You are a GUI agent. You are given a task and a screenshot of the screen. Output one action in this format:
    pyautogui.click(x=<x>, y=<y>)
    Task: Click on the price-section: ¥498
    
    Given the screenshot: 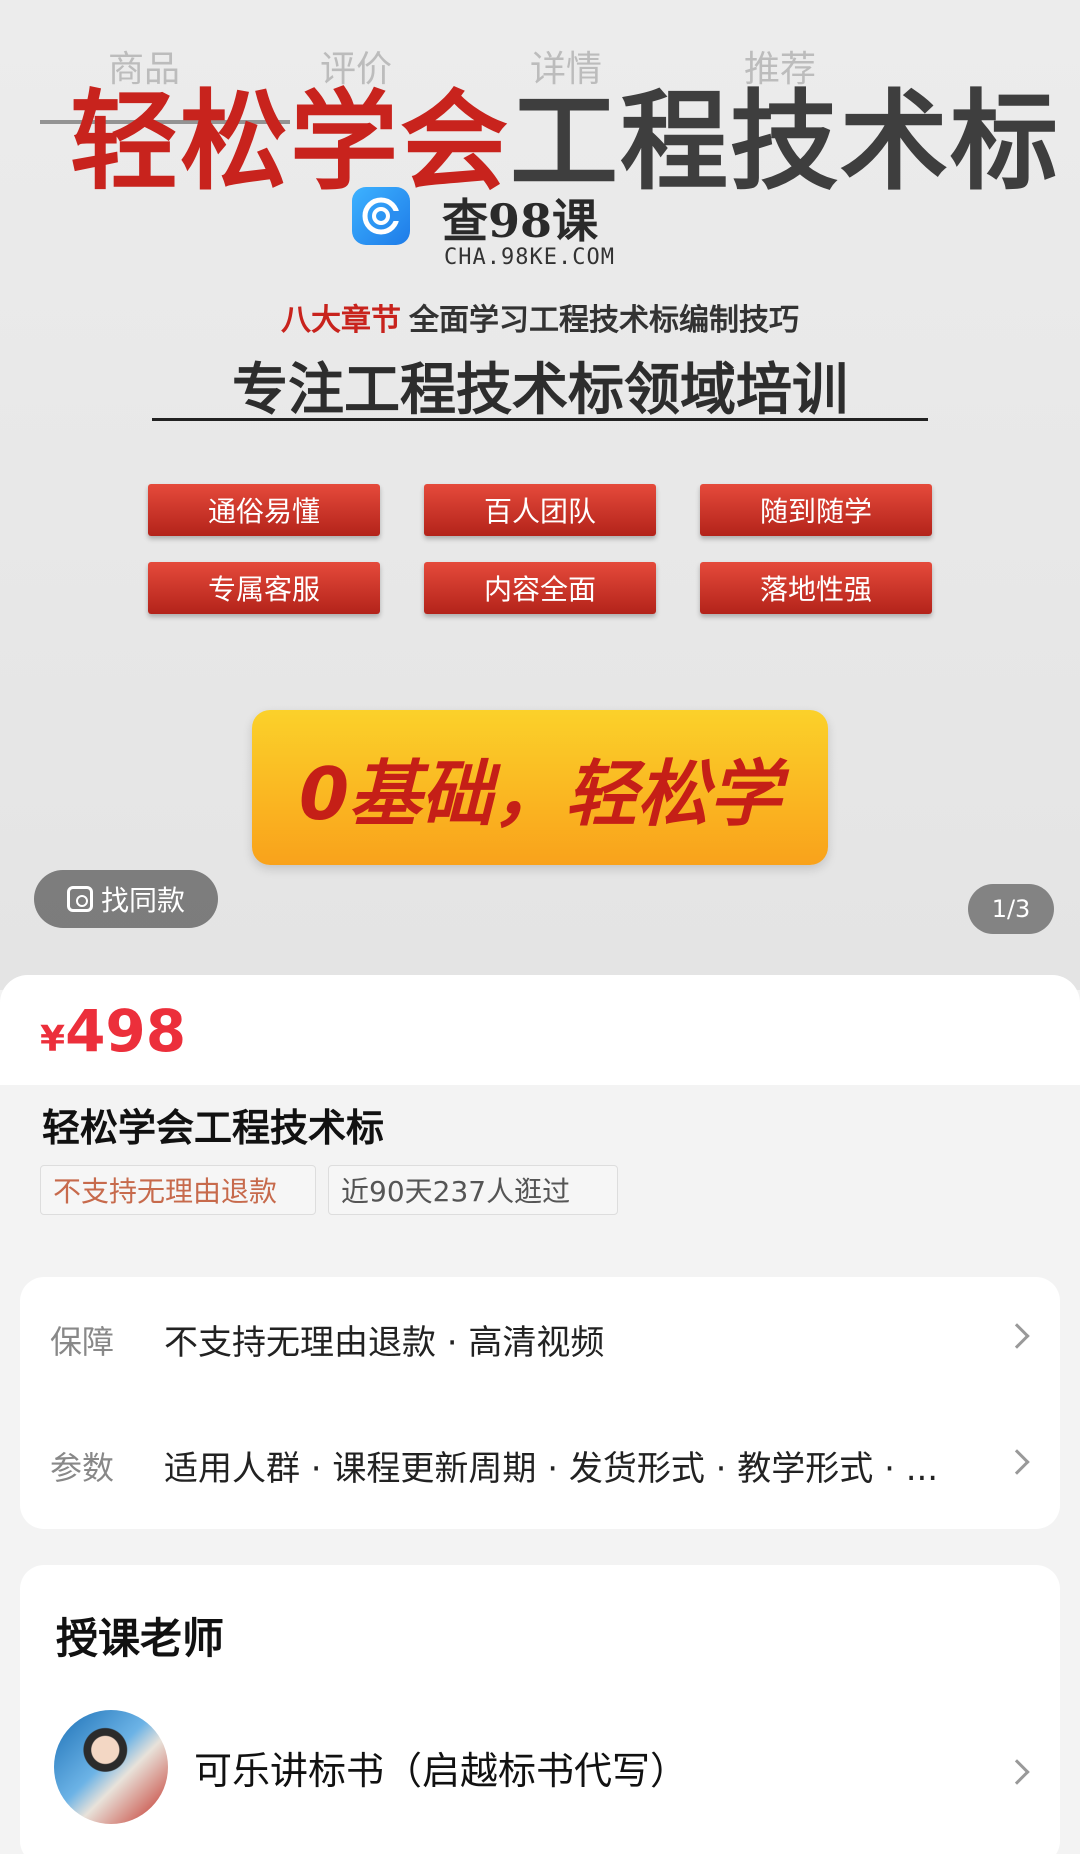 What is the action you would take?
    pyautogui.click(x=540, y=1030)
    